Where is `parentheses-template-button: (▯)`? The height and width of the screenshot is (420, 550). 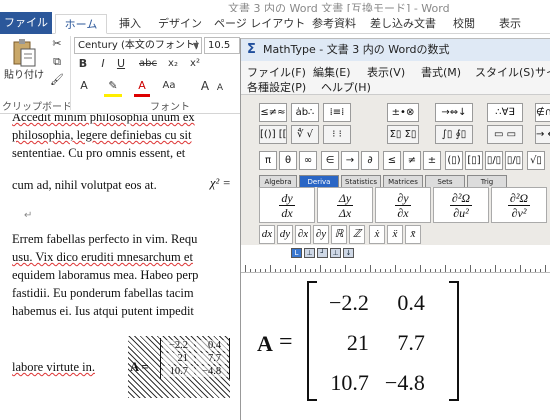 parentheses-template-button: (▯) is located at coordinates (454, 160).